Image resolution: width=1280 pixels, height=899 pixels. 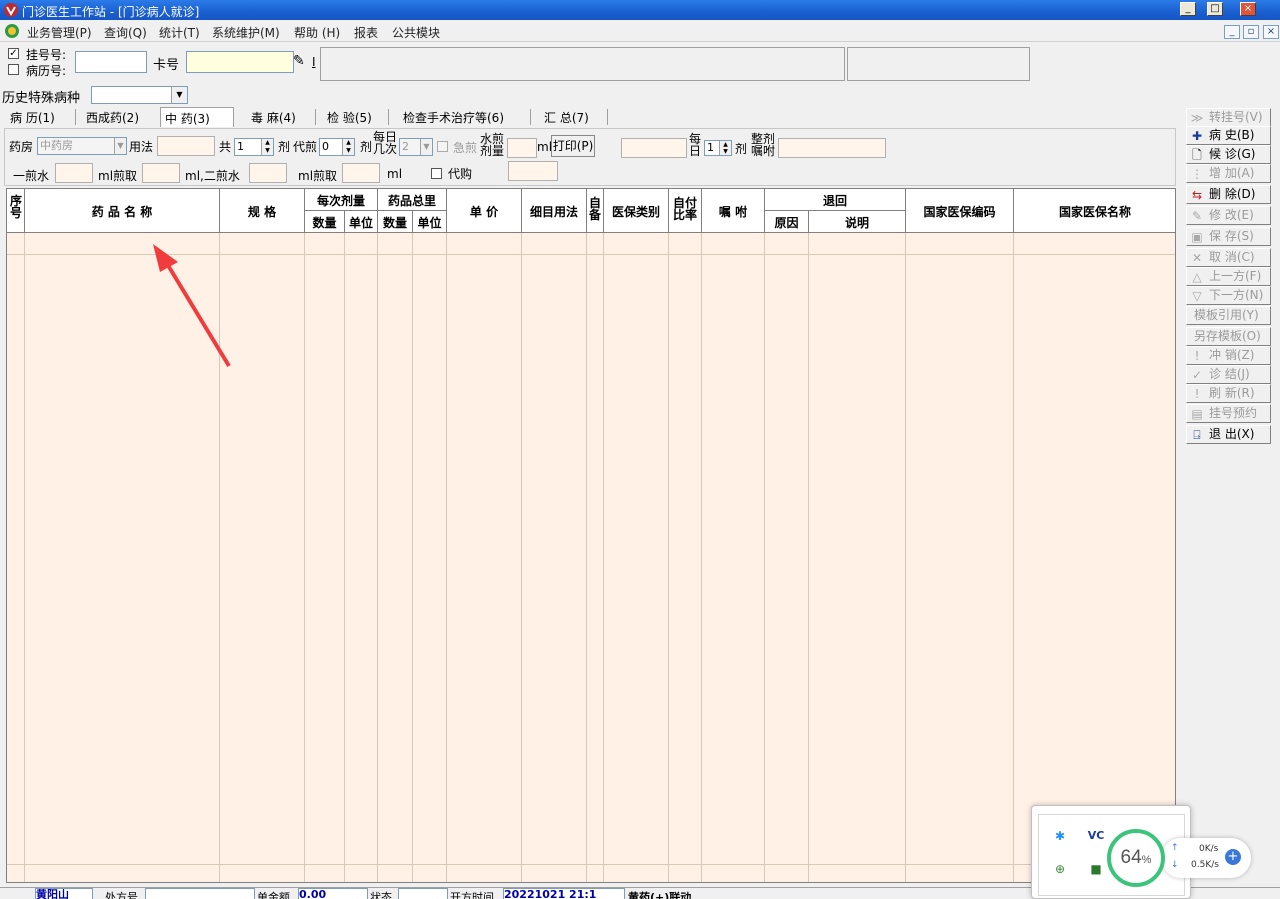 What do you see at coordinates (695, 145) in the screenshot?
I see `per-day-label: 每日` at bounding box center [695, 145].